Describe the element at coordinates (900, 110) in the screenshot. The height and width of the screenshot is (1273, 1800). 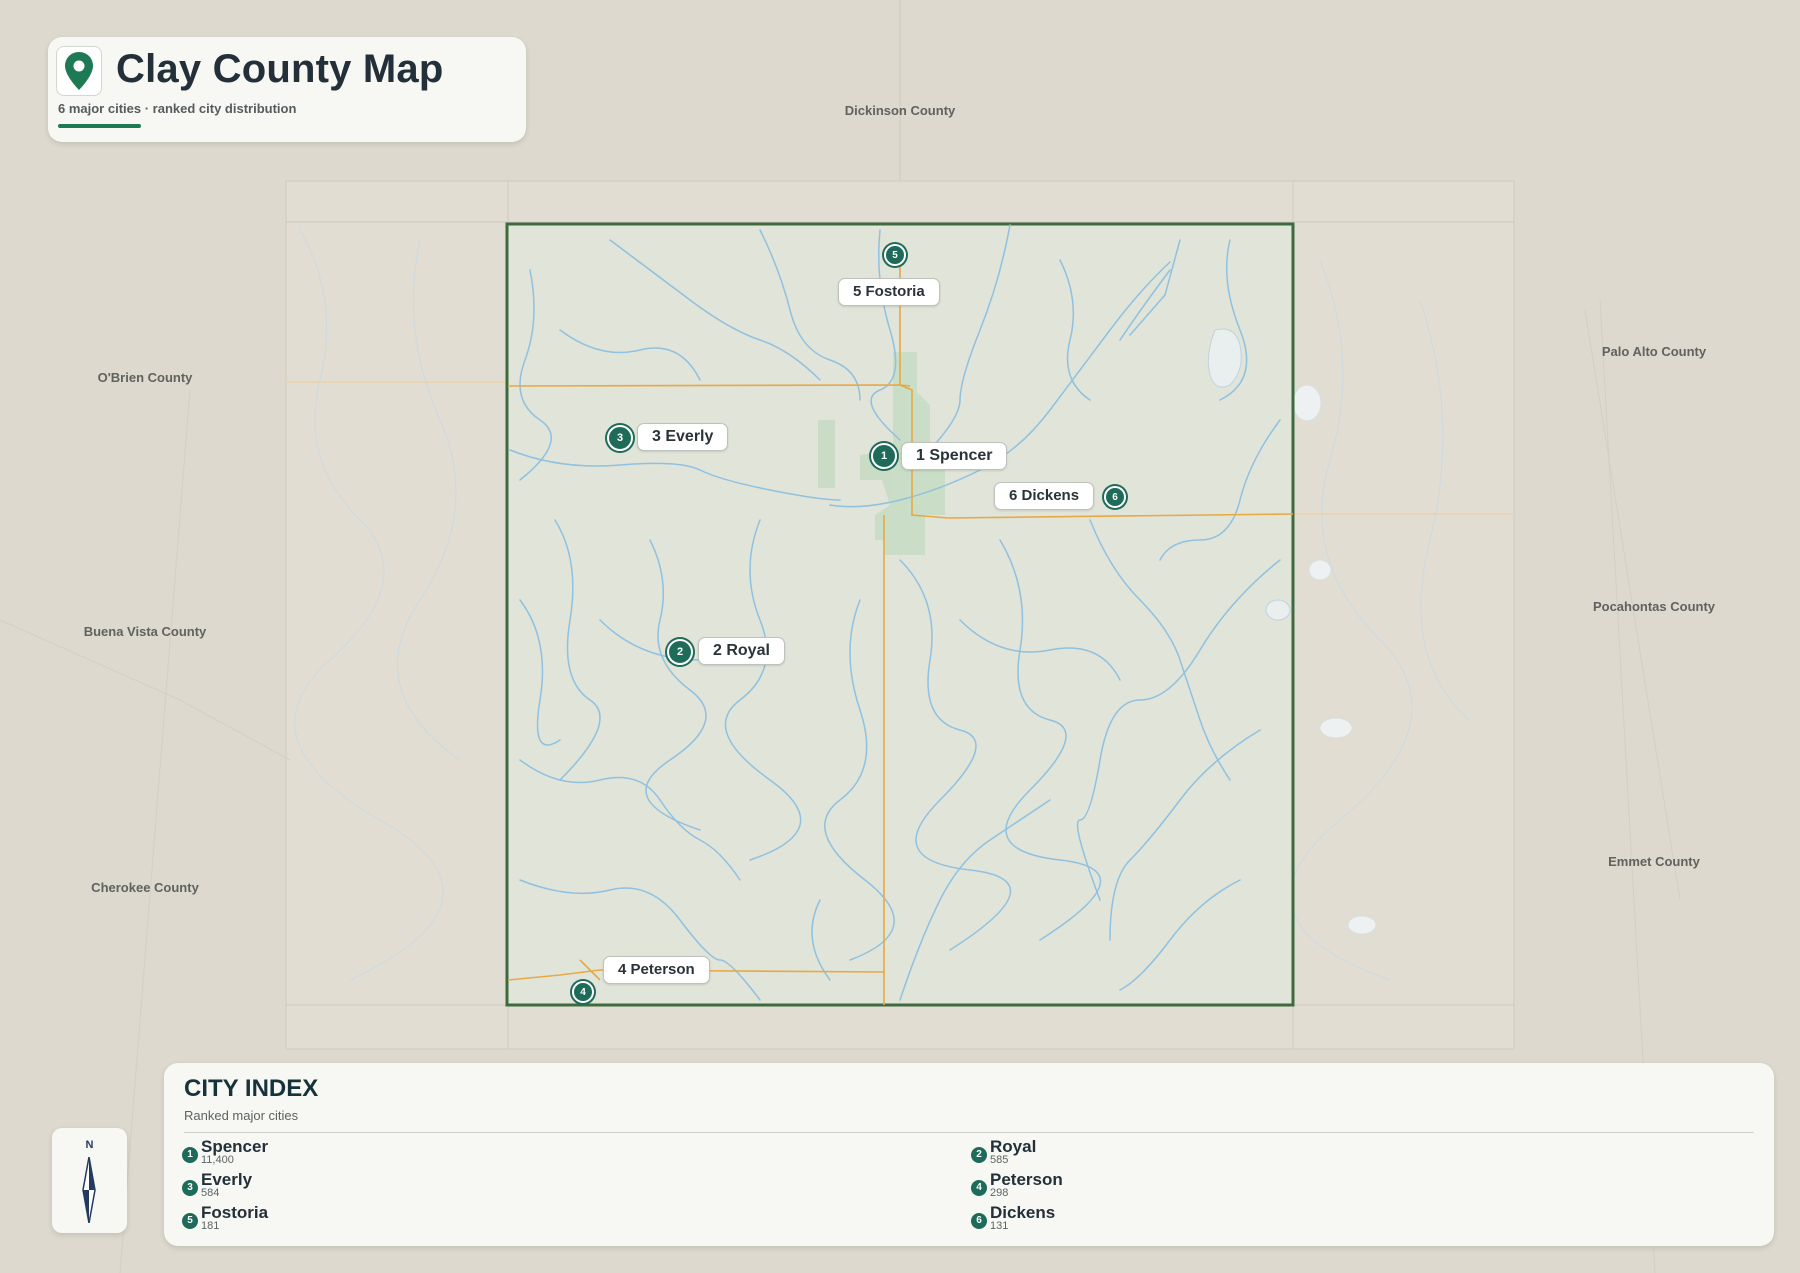
I see `county-label-dickinson: Dickinson County` at that location.